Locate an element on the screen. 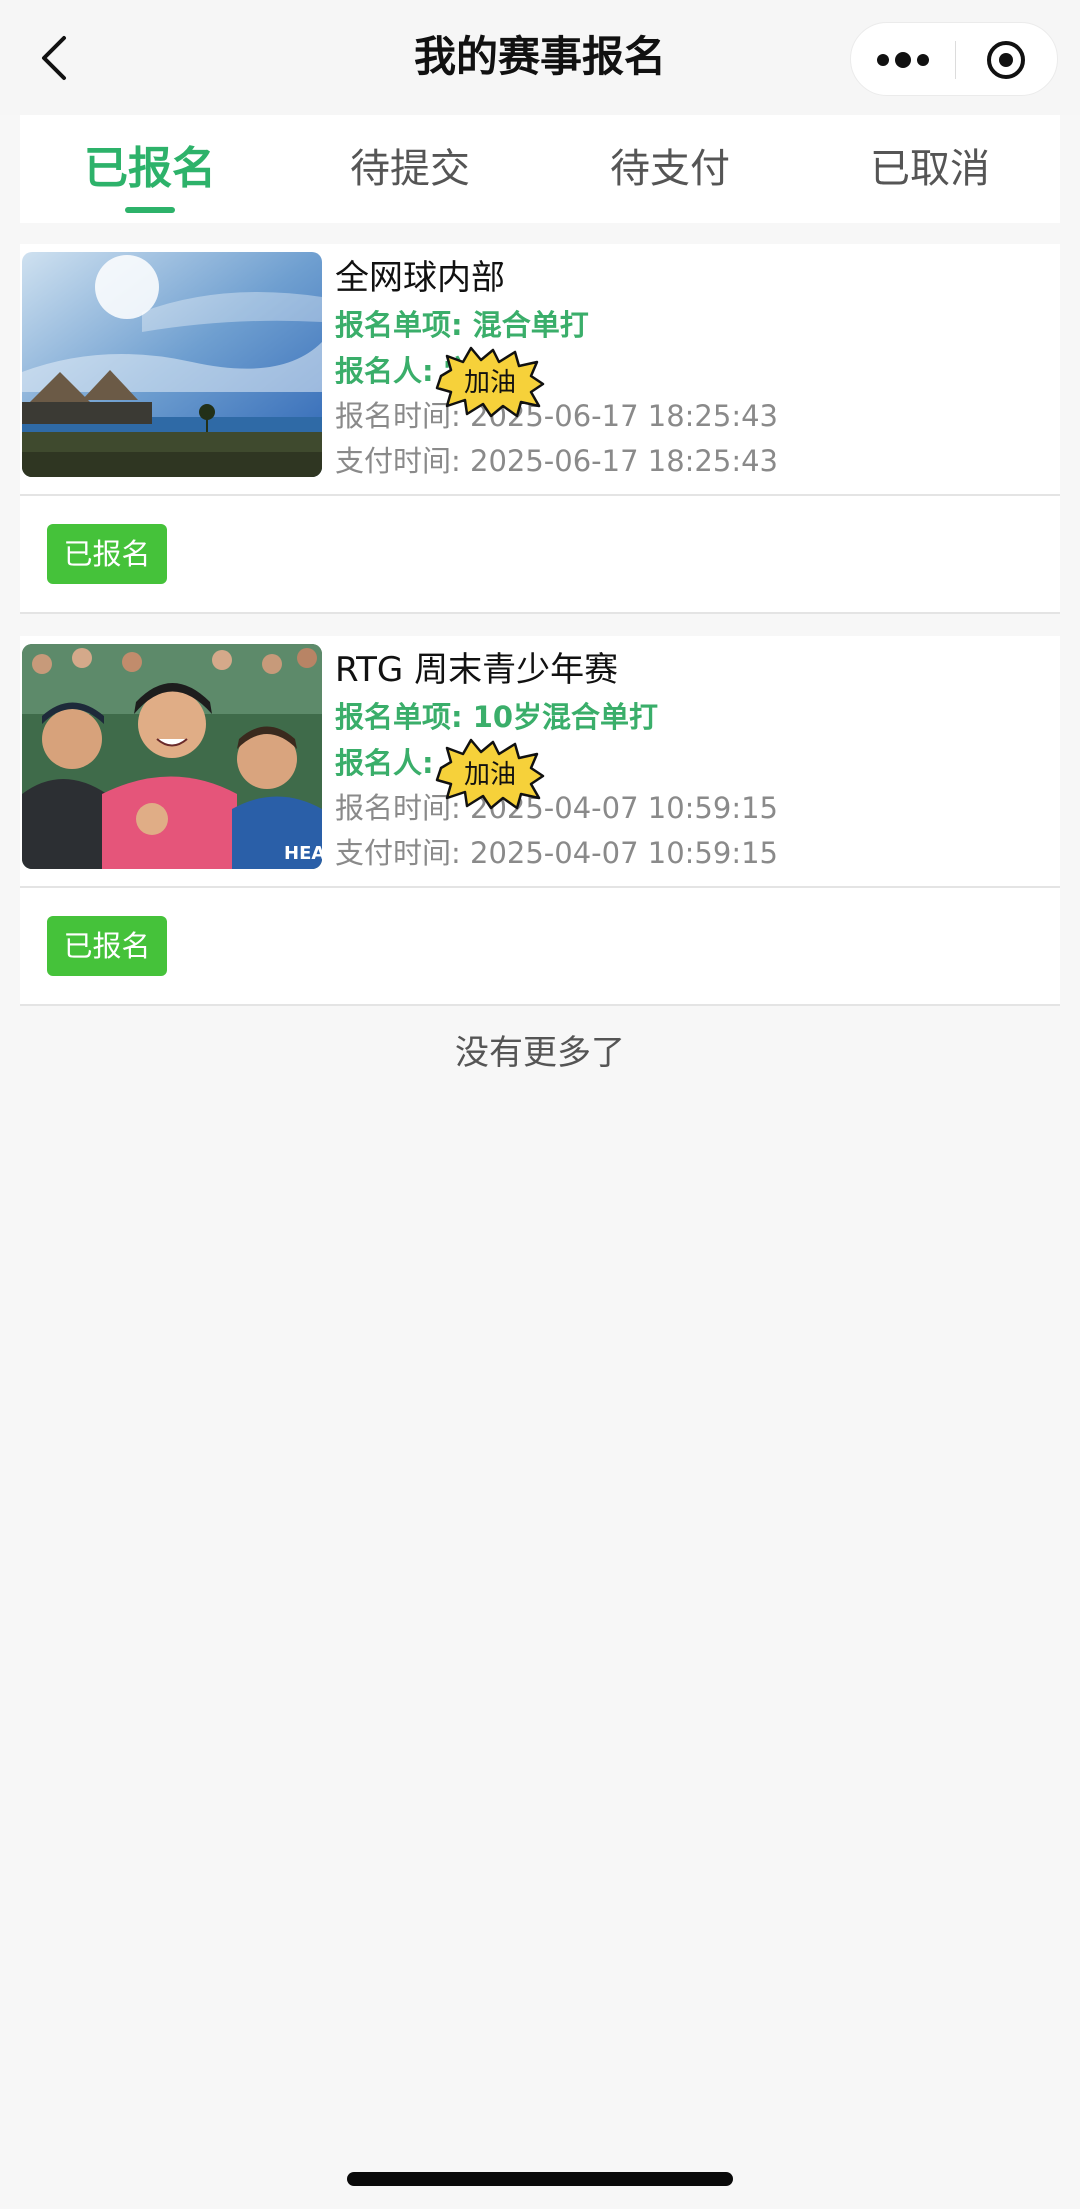 The height and width of the screenshot is (2209, 1080). tab-label: 待支付 is located at coordinates (670, 169).